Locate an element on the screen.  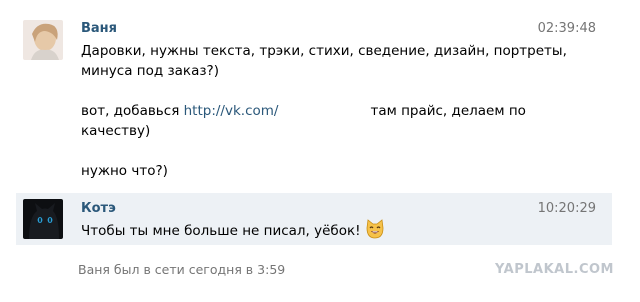
message-time: 10:20:29 is located at coordinates (567, 208).